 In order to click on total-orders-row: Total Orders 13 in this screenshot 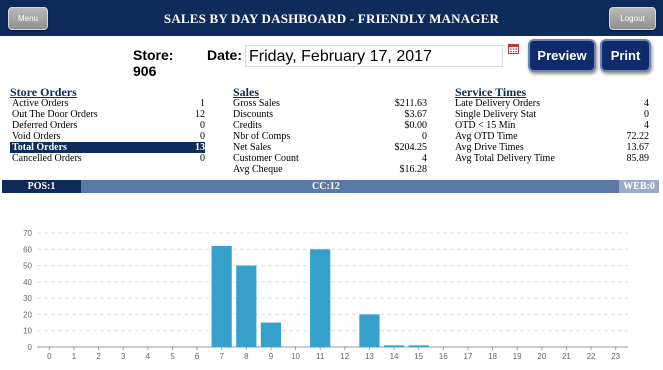, I will do `click(107, 147)`.